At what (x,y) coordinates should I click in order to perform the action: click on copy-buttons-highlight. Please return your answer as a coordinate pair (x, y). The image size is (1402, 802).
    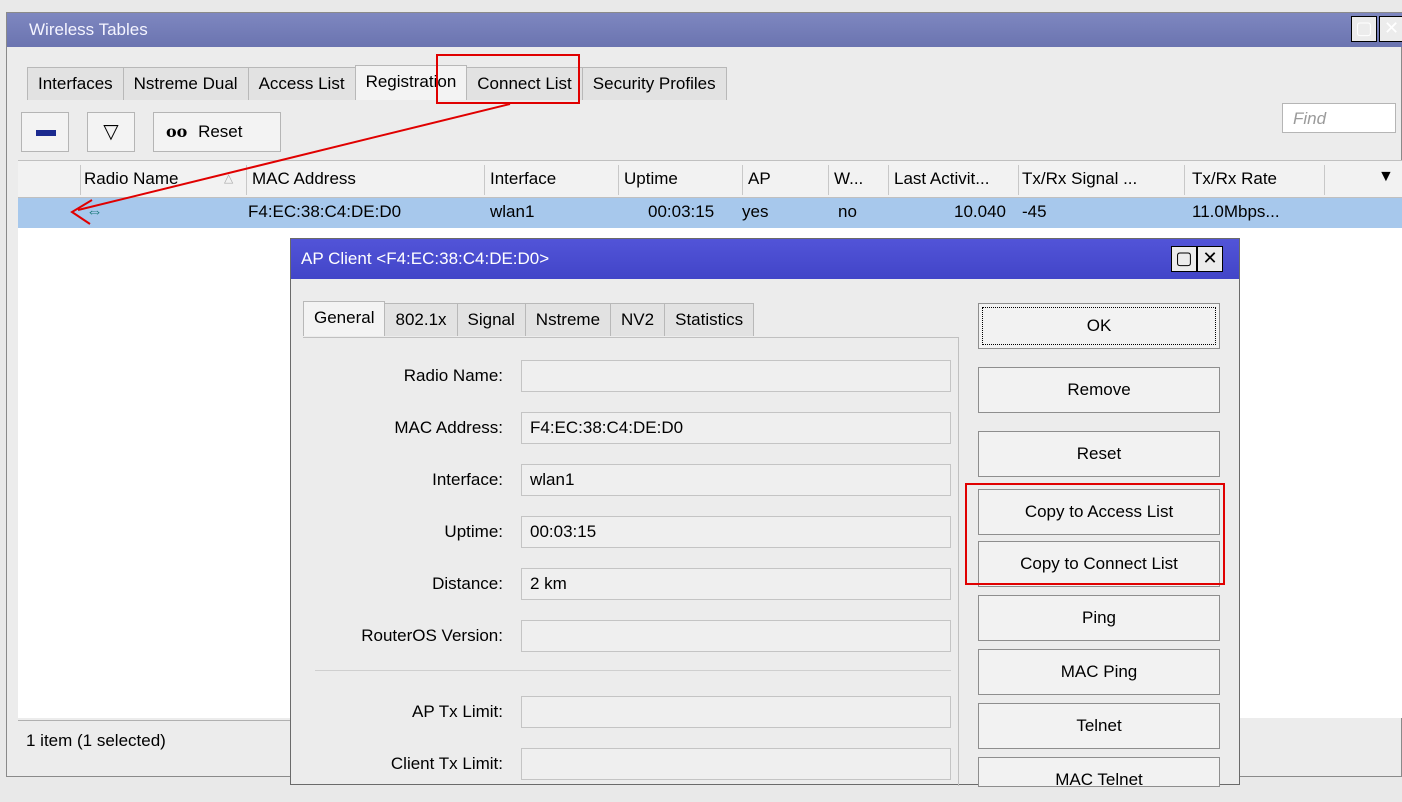
    Looking at the image, I should click on (1095, 534).